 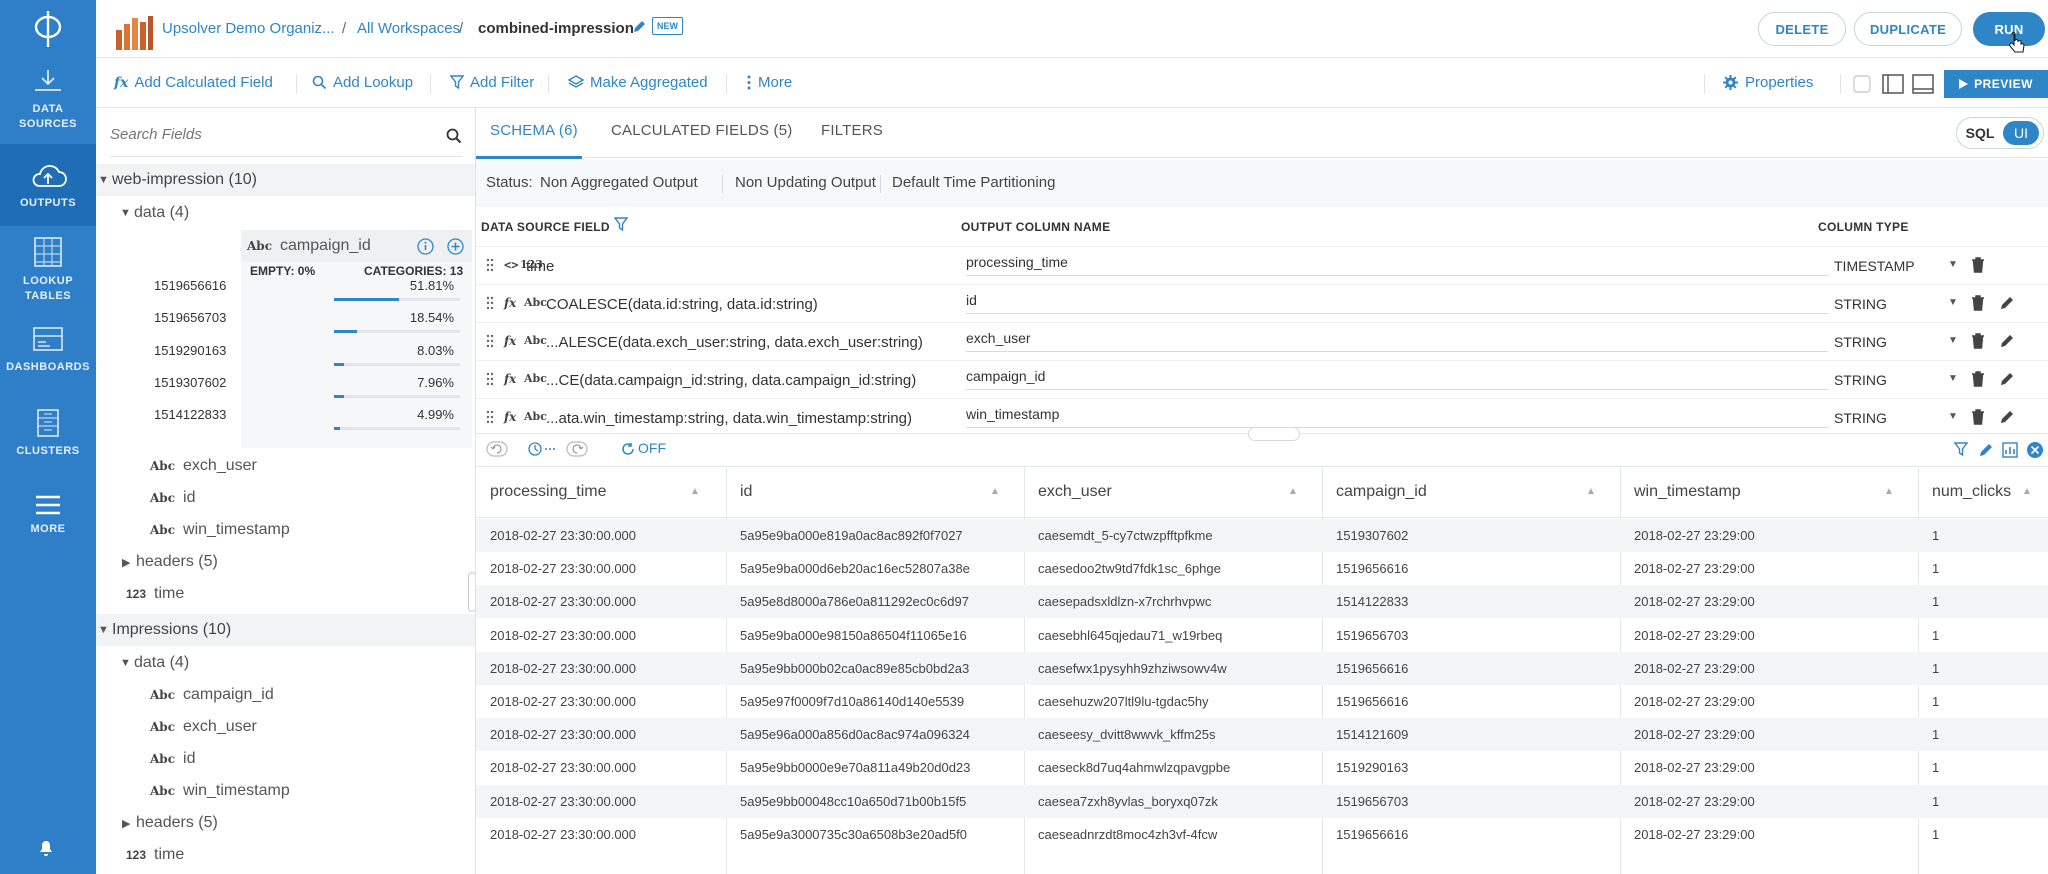 I want to click on duplicate-button: DUPLICATE, so click(x=1908, y=29).